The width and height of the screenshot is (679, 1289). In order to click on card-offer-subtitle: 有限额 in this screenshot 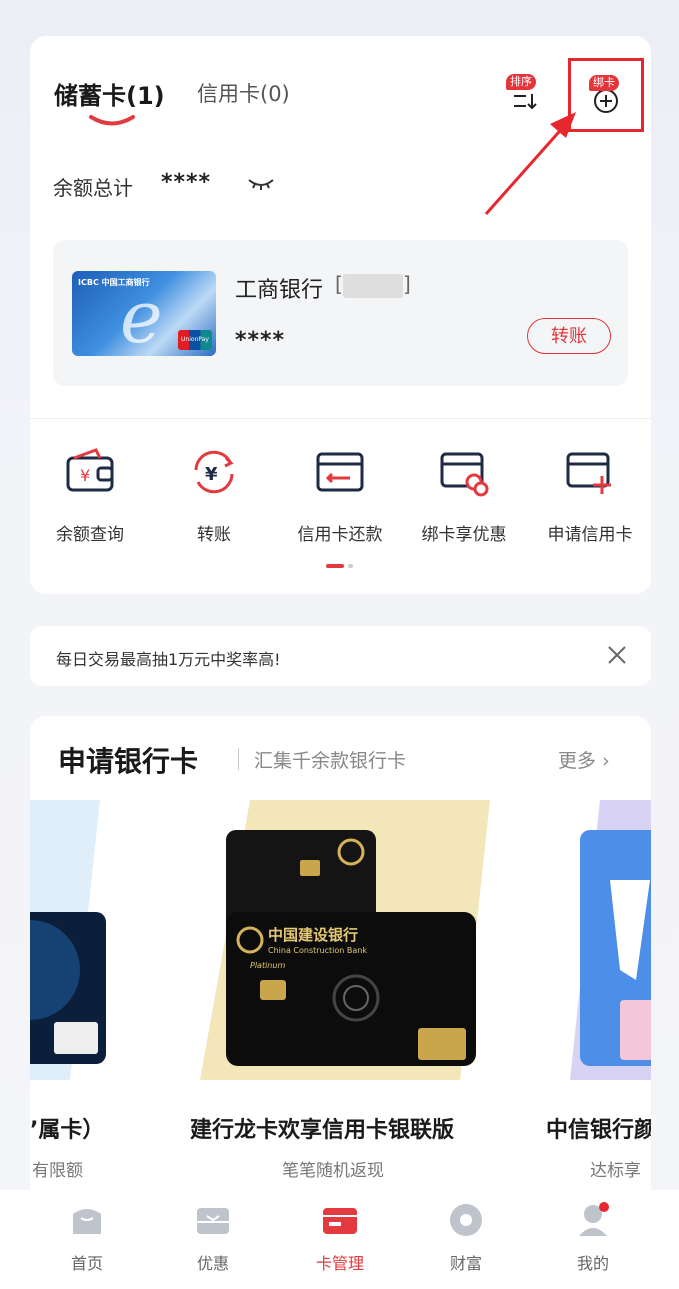, I will do `click(57, 1171)`.